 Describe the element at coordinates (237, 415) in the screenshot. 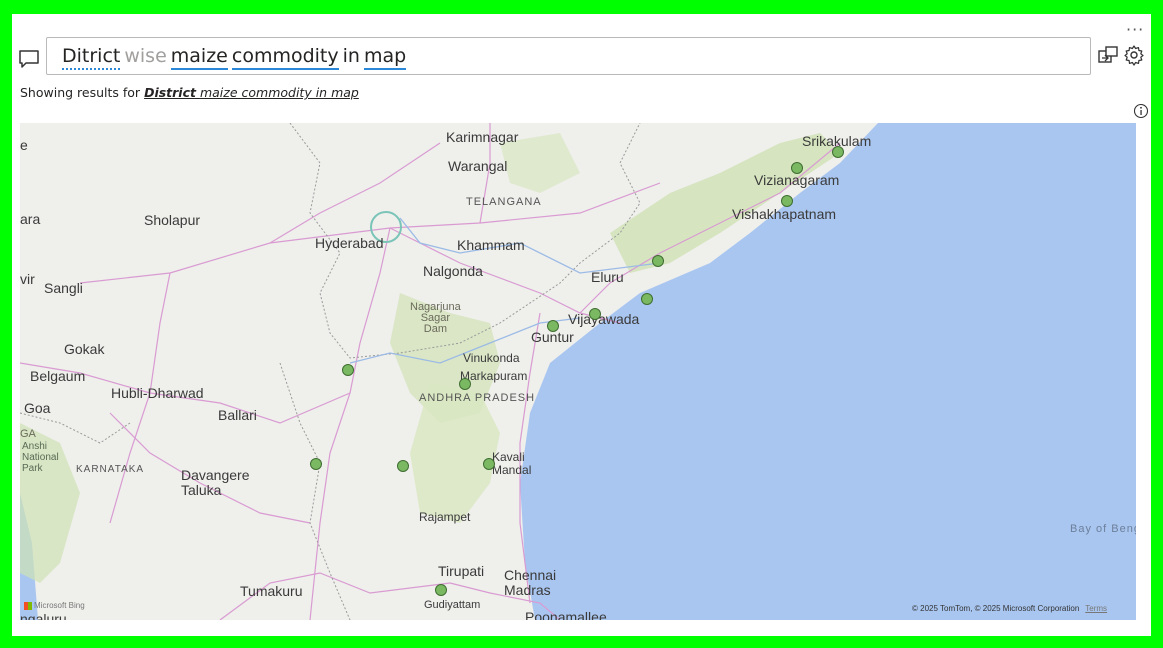

I see `label-ballari: Ballari` at that location.